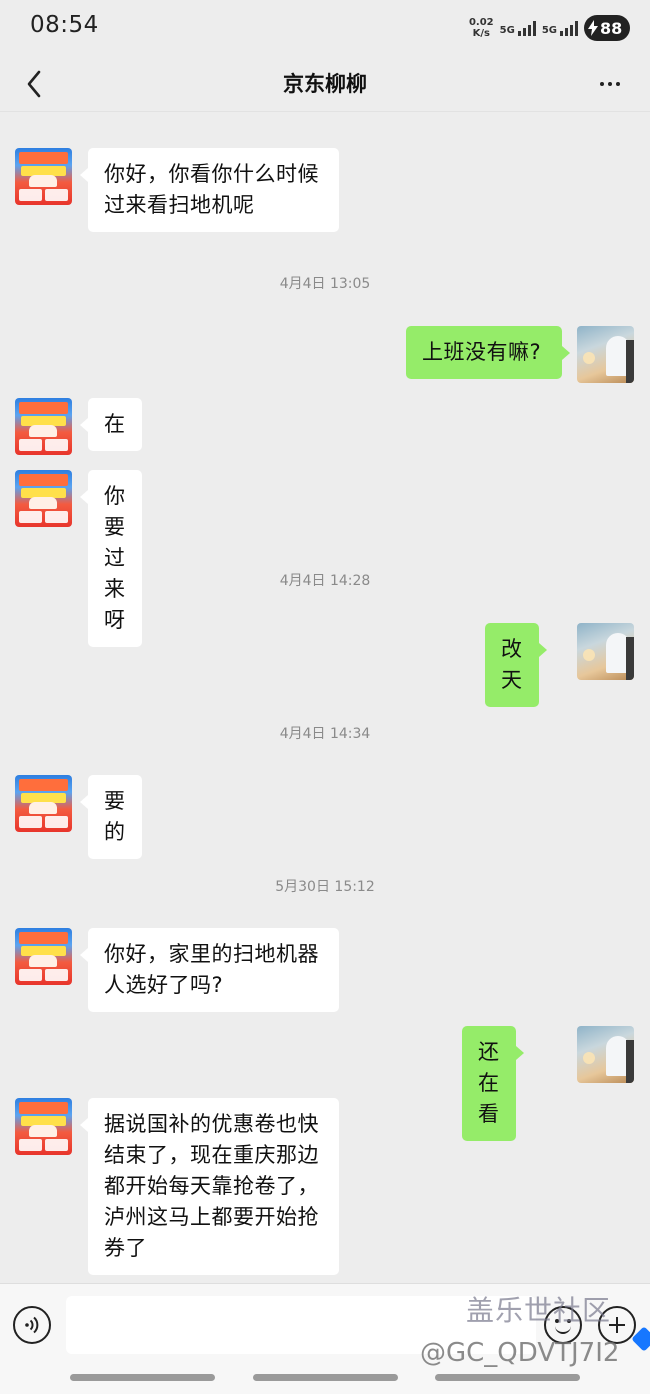  What do you see at coordinates (507, 1377) in the screenshot?
I see `nav-back-bar` at bounding box center [507, 1377].